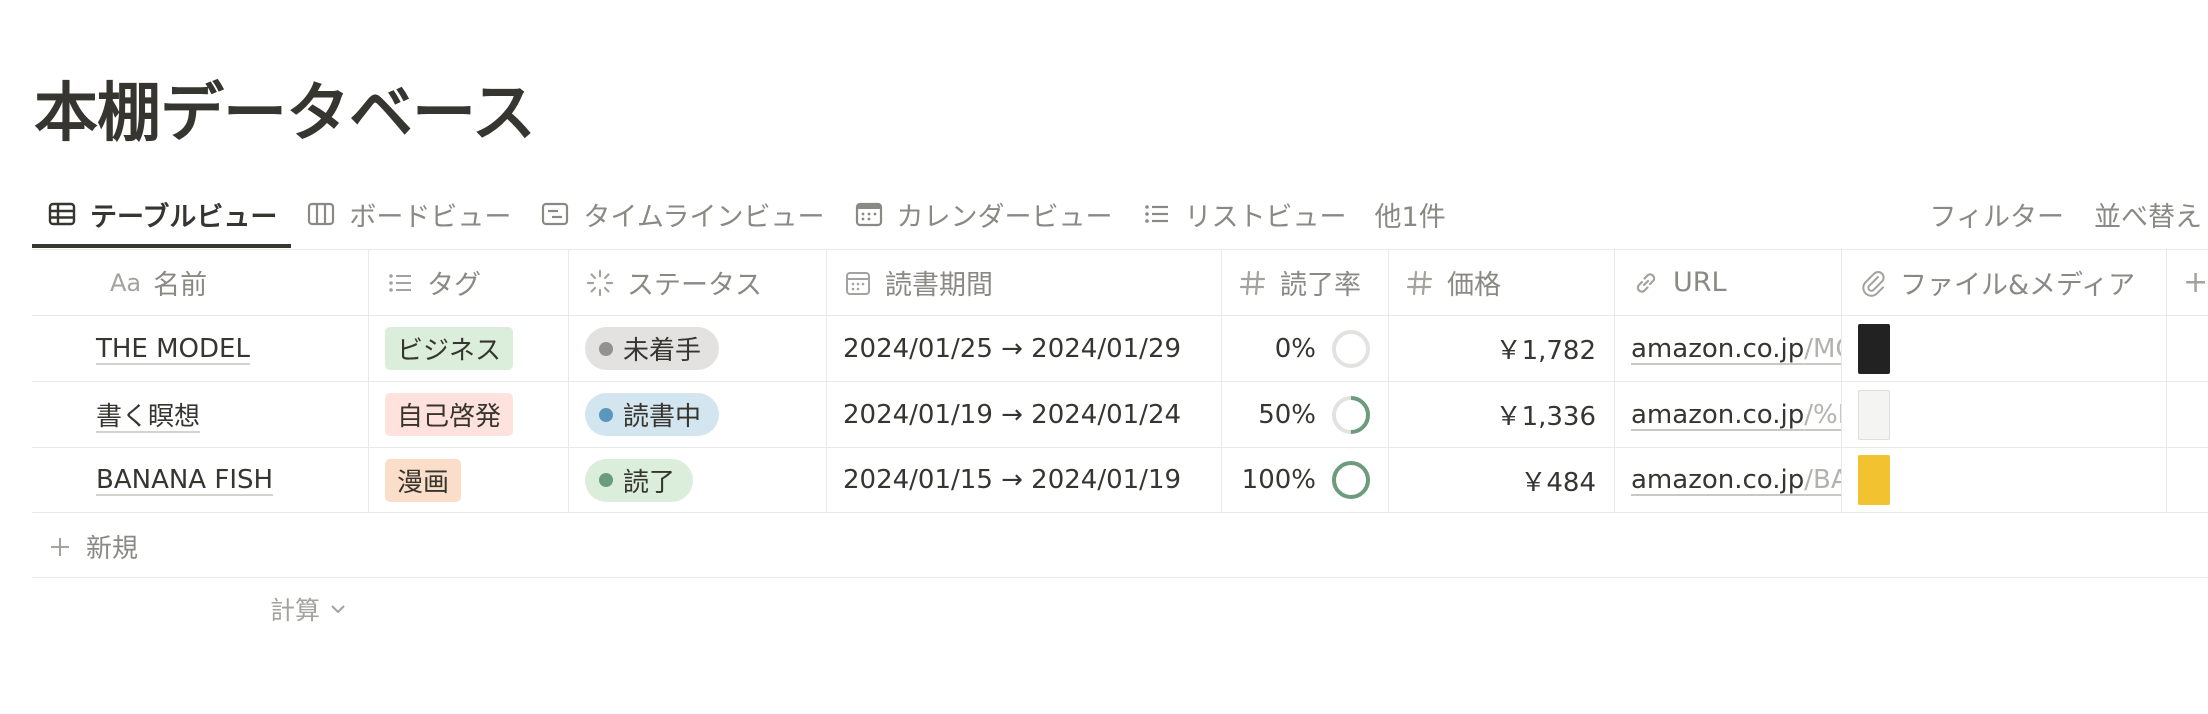 The height and width of the screenshot is (714, 2208). Describe the element at coordinates (698, 414) in the screenshot. I see `status-cell: 読書中` at that location.